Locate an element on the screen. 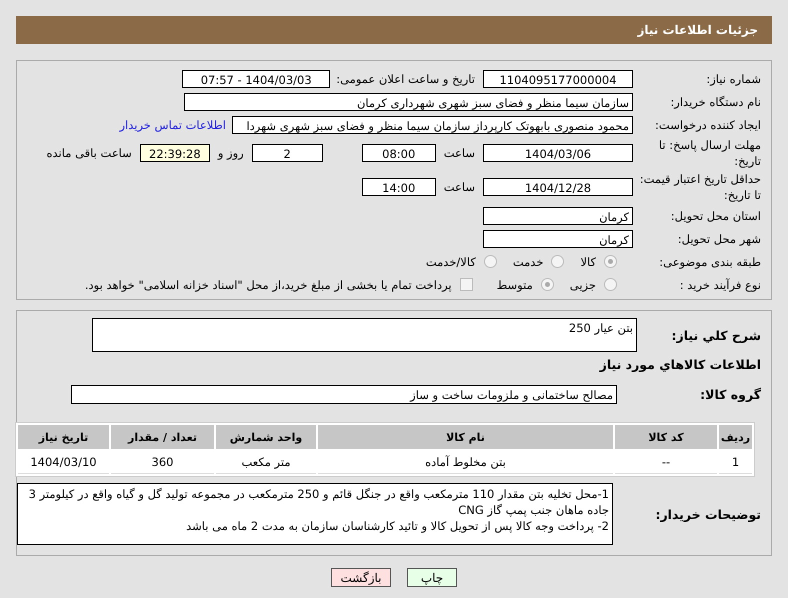  column-header: نام کالا is located at coordinates (465, 437).